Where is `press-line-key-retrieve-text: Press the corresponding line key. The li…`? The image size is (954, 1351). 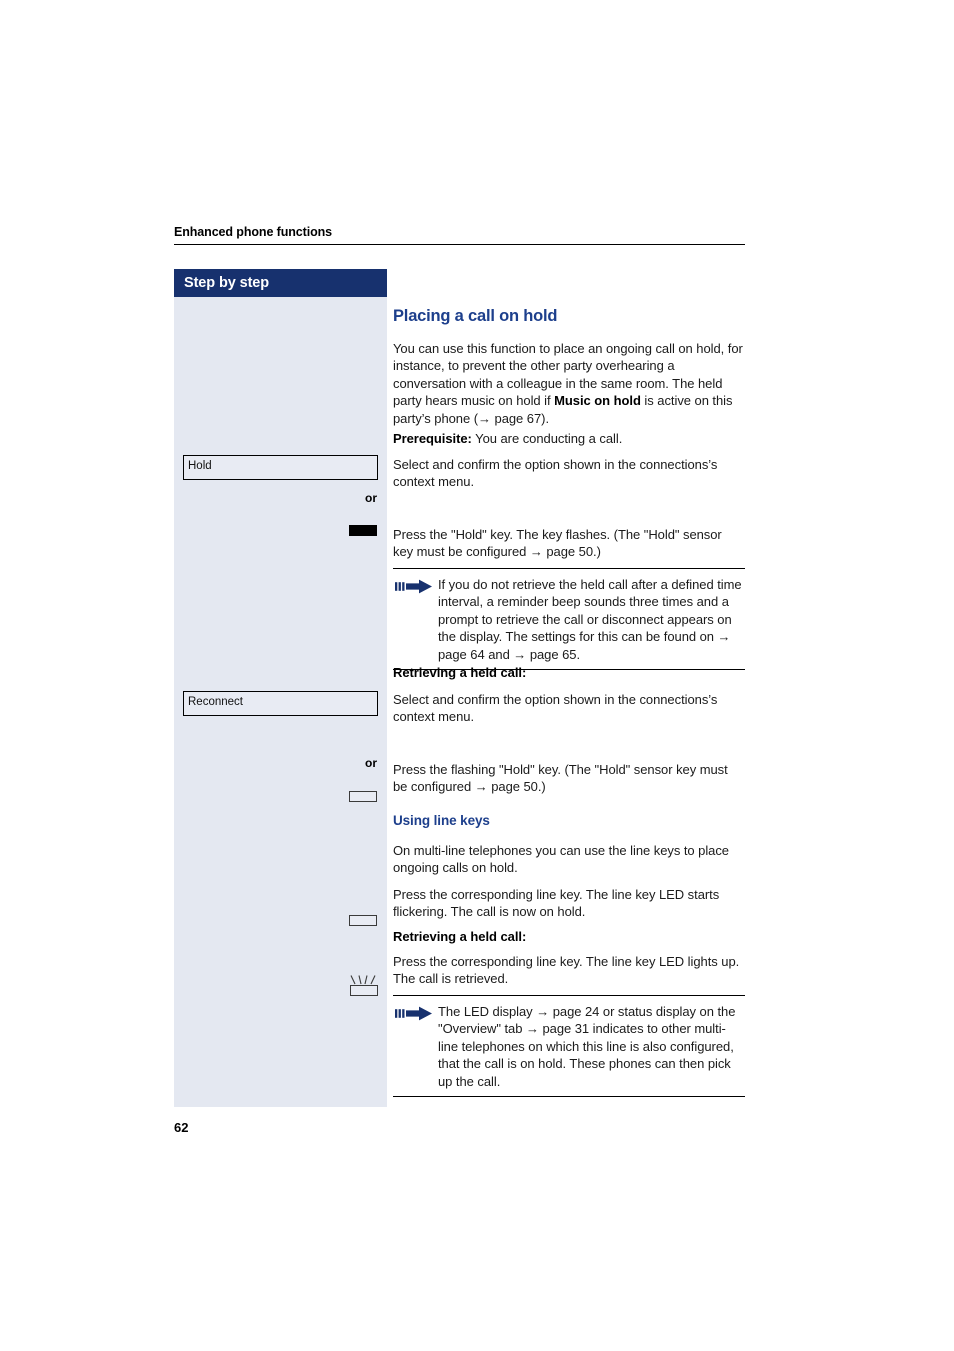
press-line-key-retrieve-text: Press the corresponding line key. The li… is located at coordinates (566, 970).